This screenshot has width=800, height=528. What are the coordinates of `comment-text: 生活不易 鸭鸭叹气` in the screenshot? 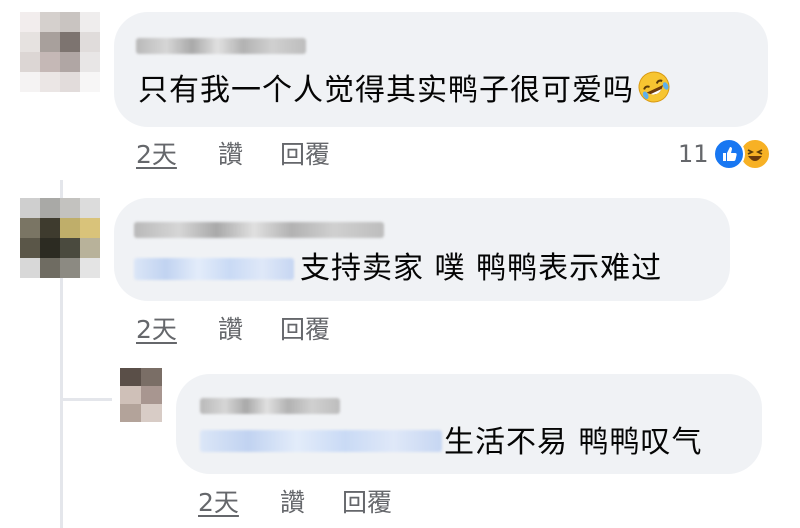 It's located at (573, 442).